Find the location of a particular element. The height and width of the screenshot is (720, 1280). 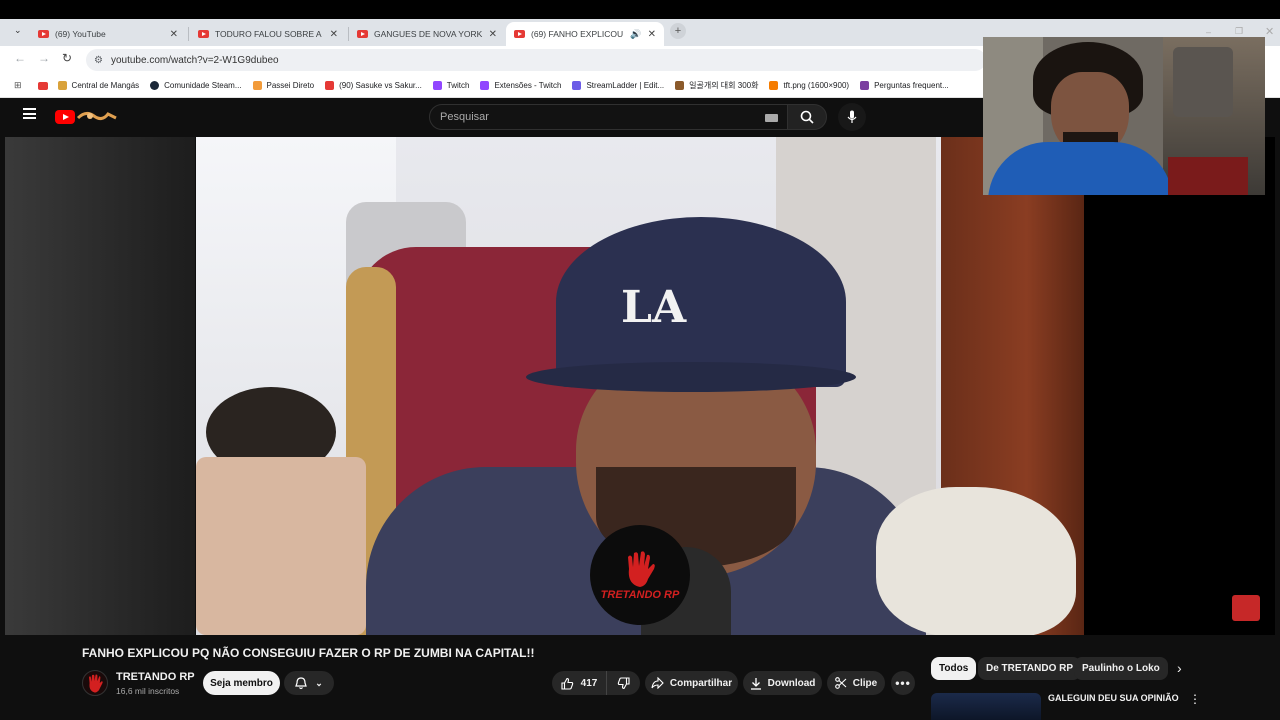

channel-branding-watermark is located at coordinates (1246, 608).